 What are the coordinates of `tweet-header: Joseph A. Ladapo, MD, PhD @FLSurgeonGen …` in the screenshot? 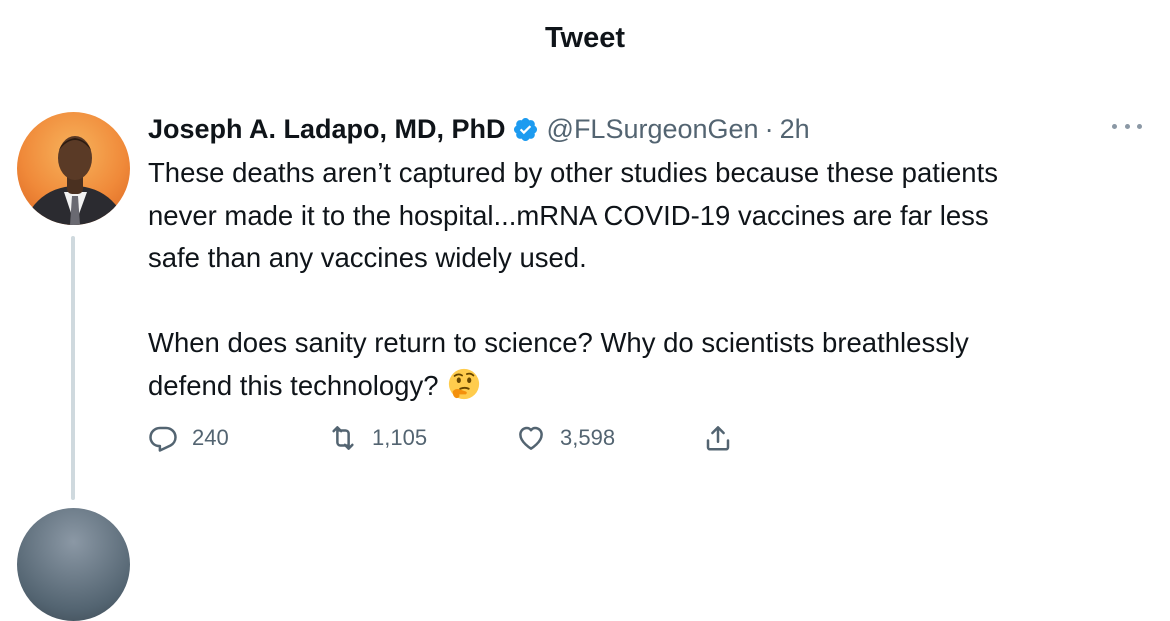 It's located at (479, 129).